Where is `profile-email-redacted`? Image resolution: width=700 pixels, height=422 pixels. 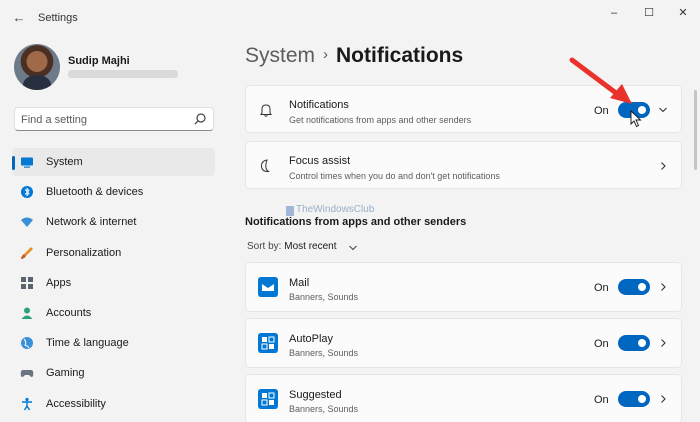 profile-email-redacted is located at coordinates (123, 74).